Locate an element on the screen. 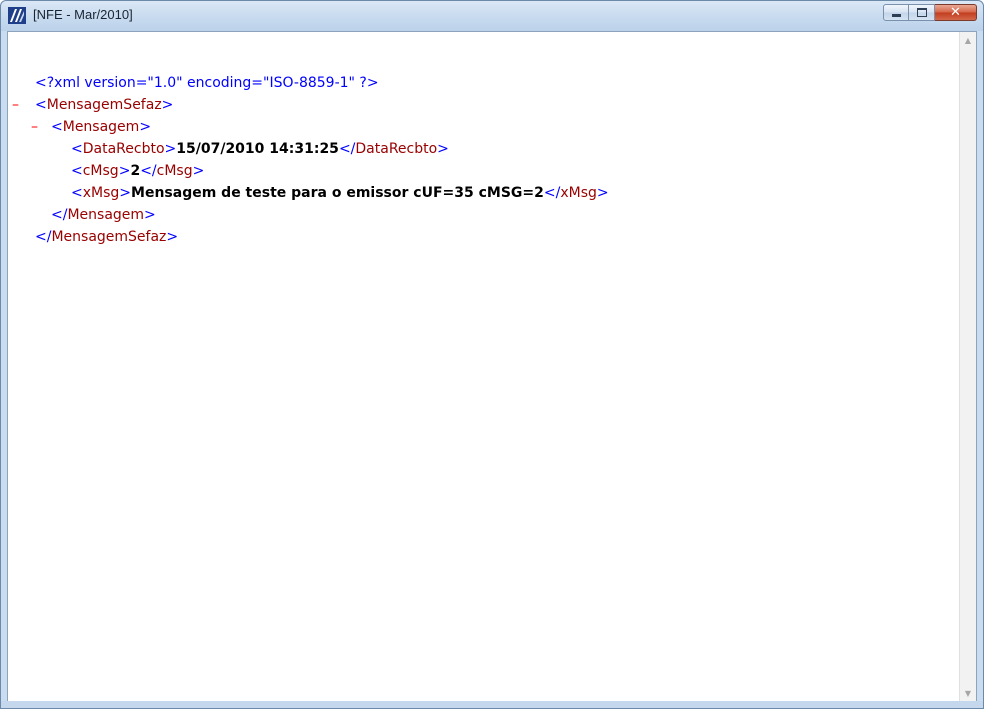 The image size is (984, 709). window-controls: ✕ is located at coordinates (930, 13).